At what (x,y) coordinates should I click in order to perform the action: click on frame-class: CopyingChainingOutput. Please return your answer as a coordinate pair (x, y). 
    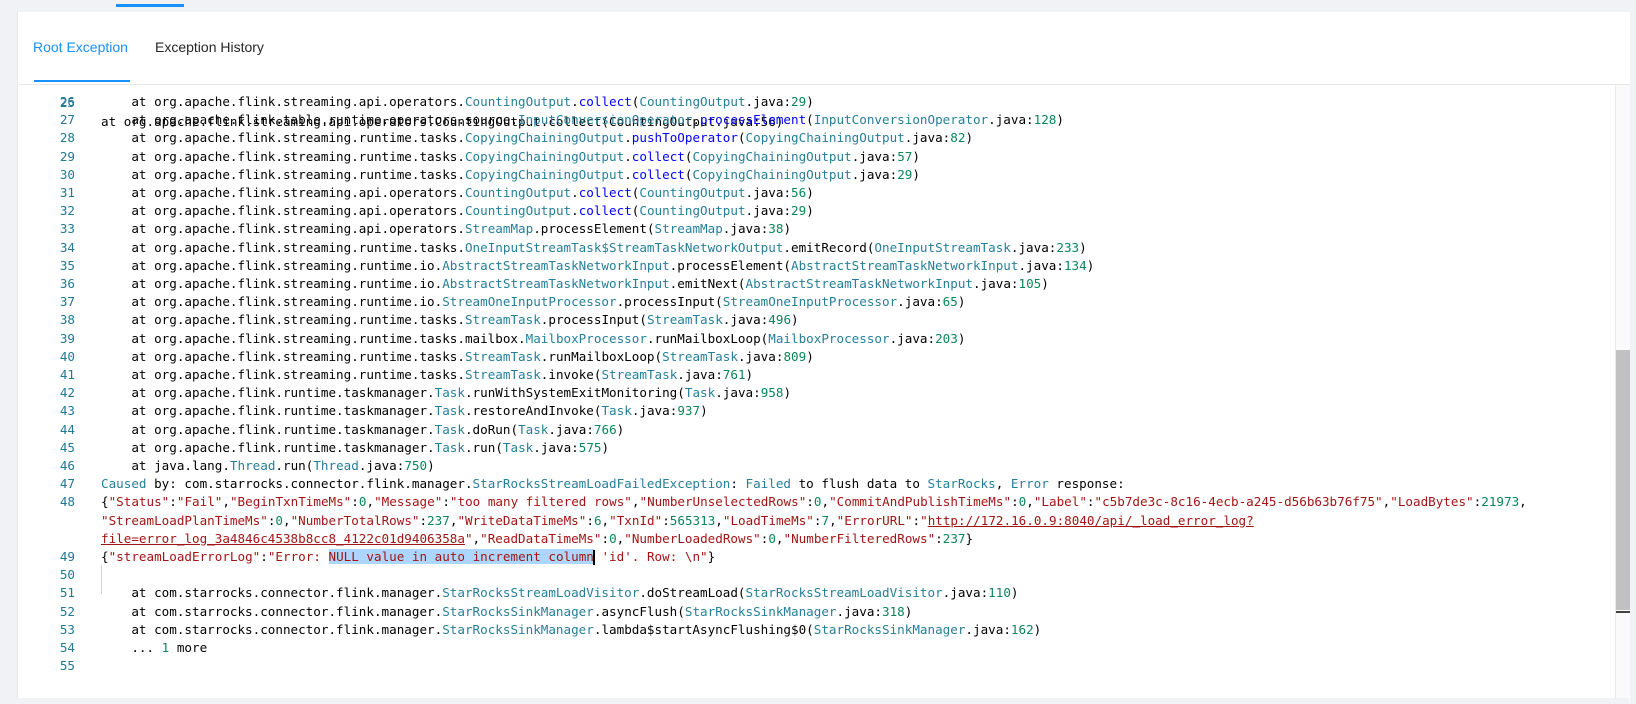
    Looking at the image, I should click on (544, 174).